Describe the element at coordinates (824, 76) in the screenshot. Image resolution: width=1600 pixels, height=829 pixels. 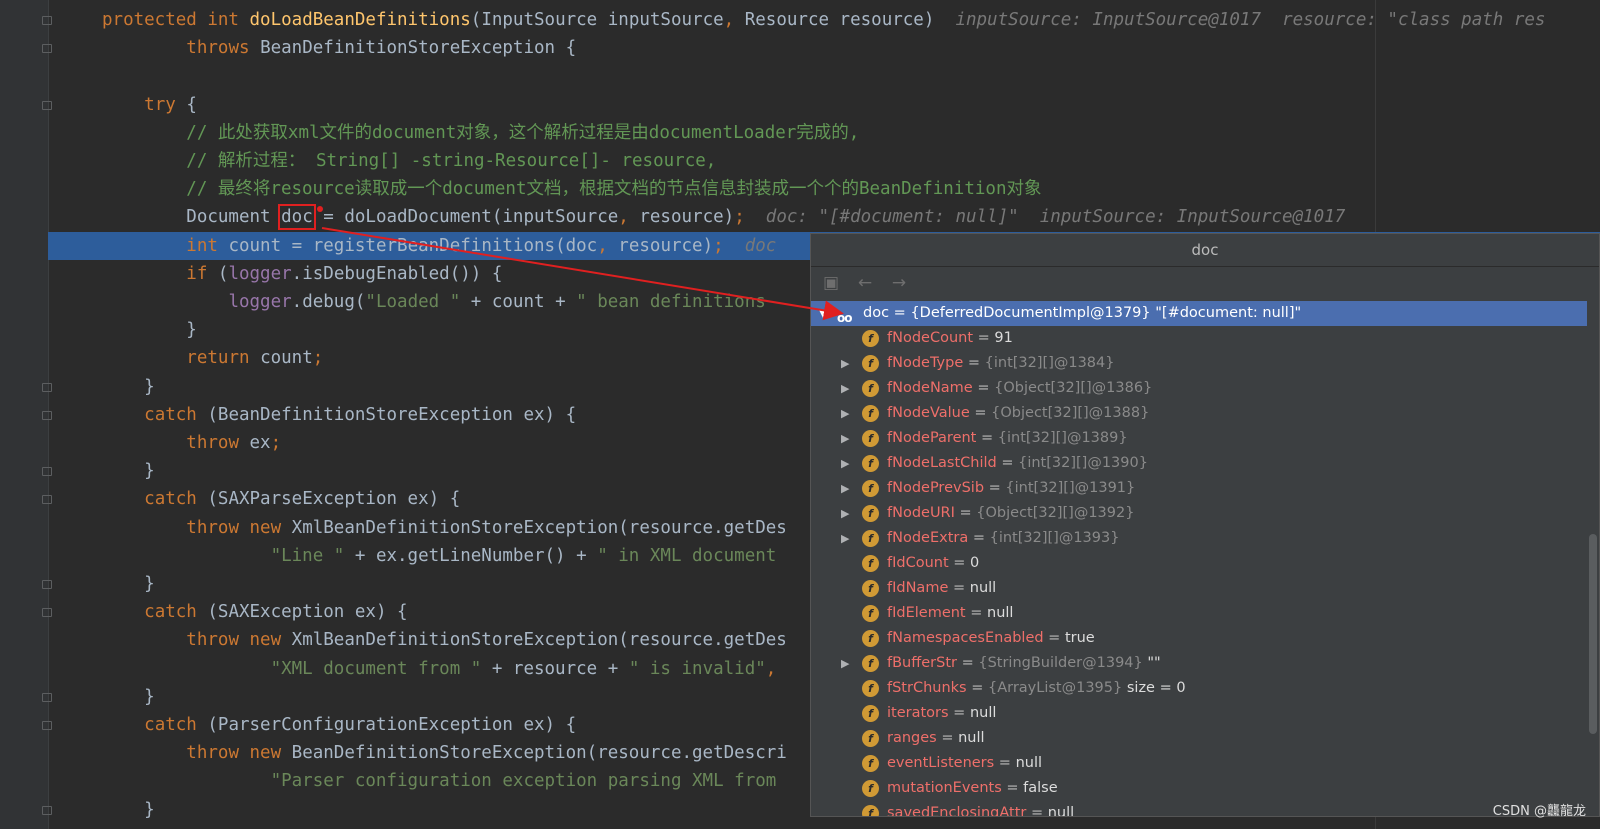
I see `code-line` at that location.